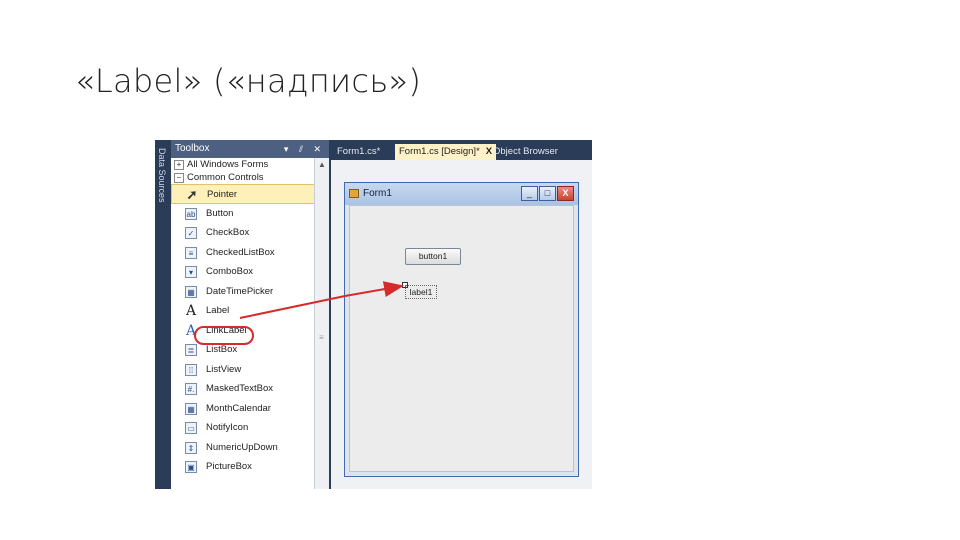  What do you see at coordinates (547, 193) in the screenshot?
I see `maximize-icon: □` at bounding box center [547, 193].